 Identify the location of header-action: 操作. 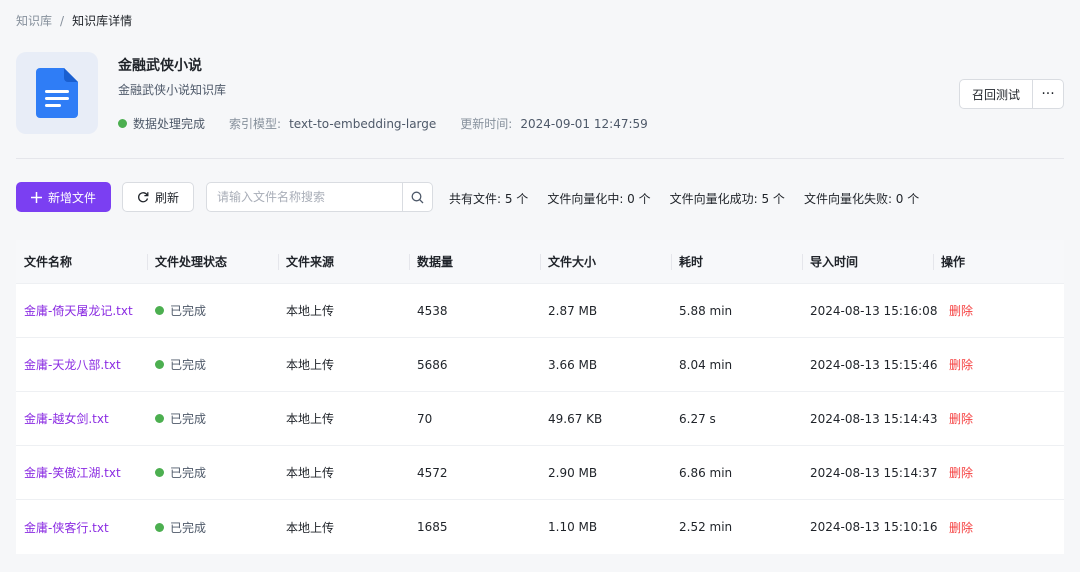
(998, 261).